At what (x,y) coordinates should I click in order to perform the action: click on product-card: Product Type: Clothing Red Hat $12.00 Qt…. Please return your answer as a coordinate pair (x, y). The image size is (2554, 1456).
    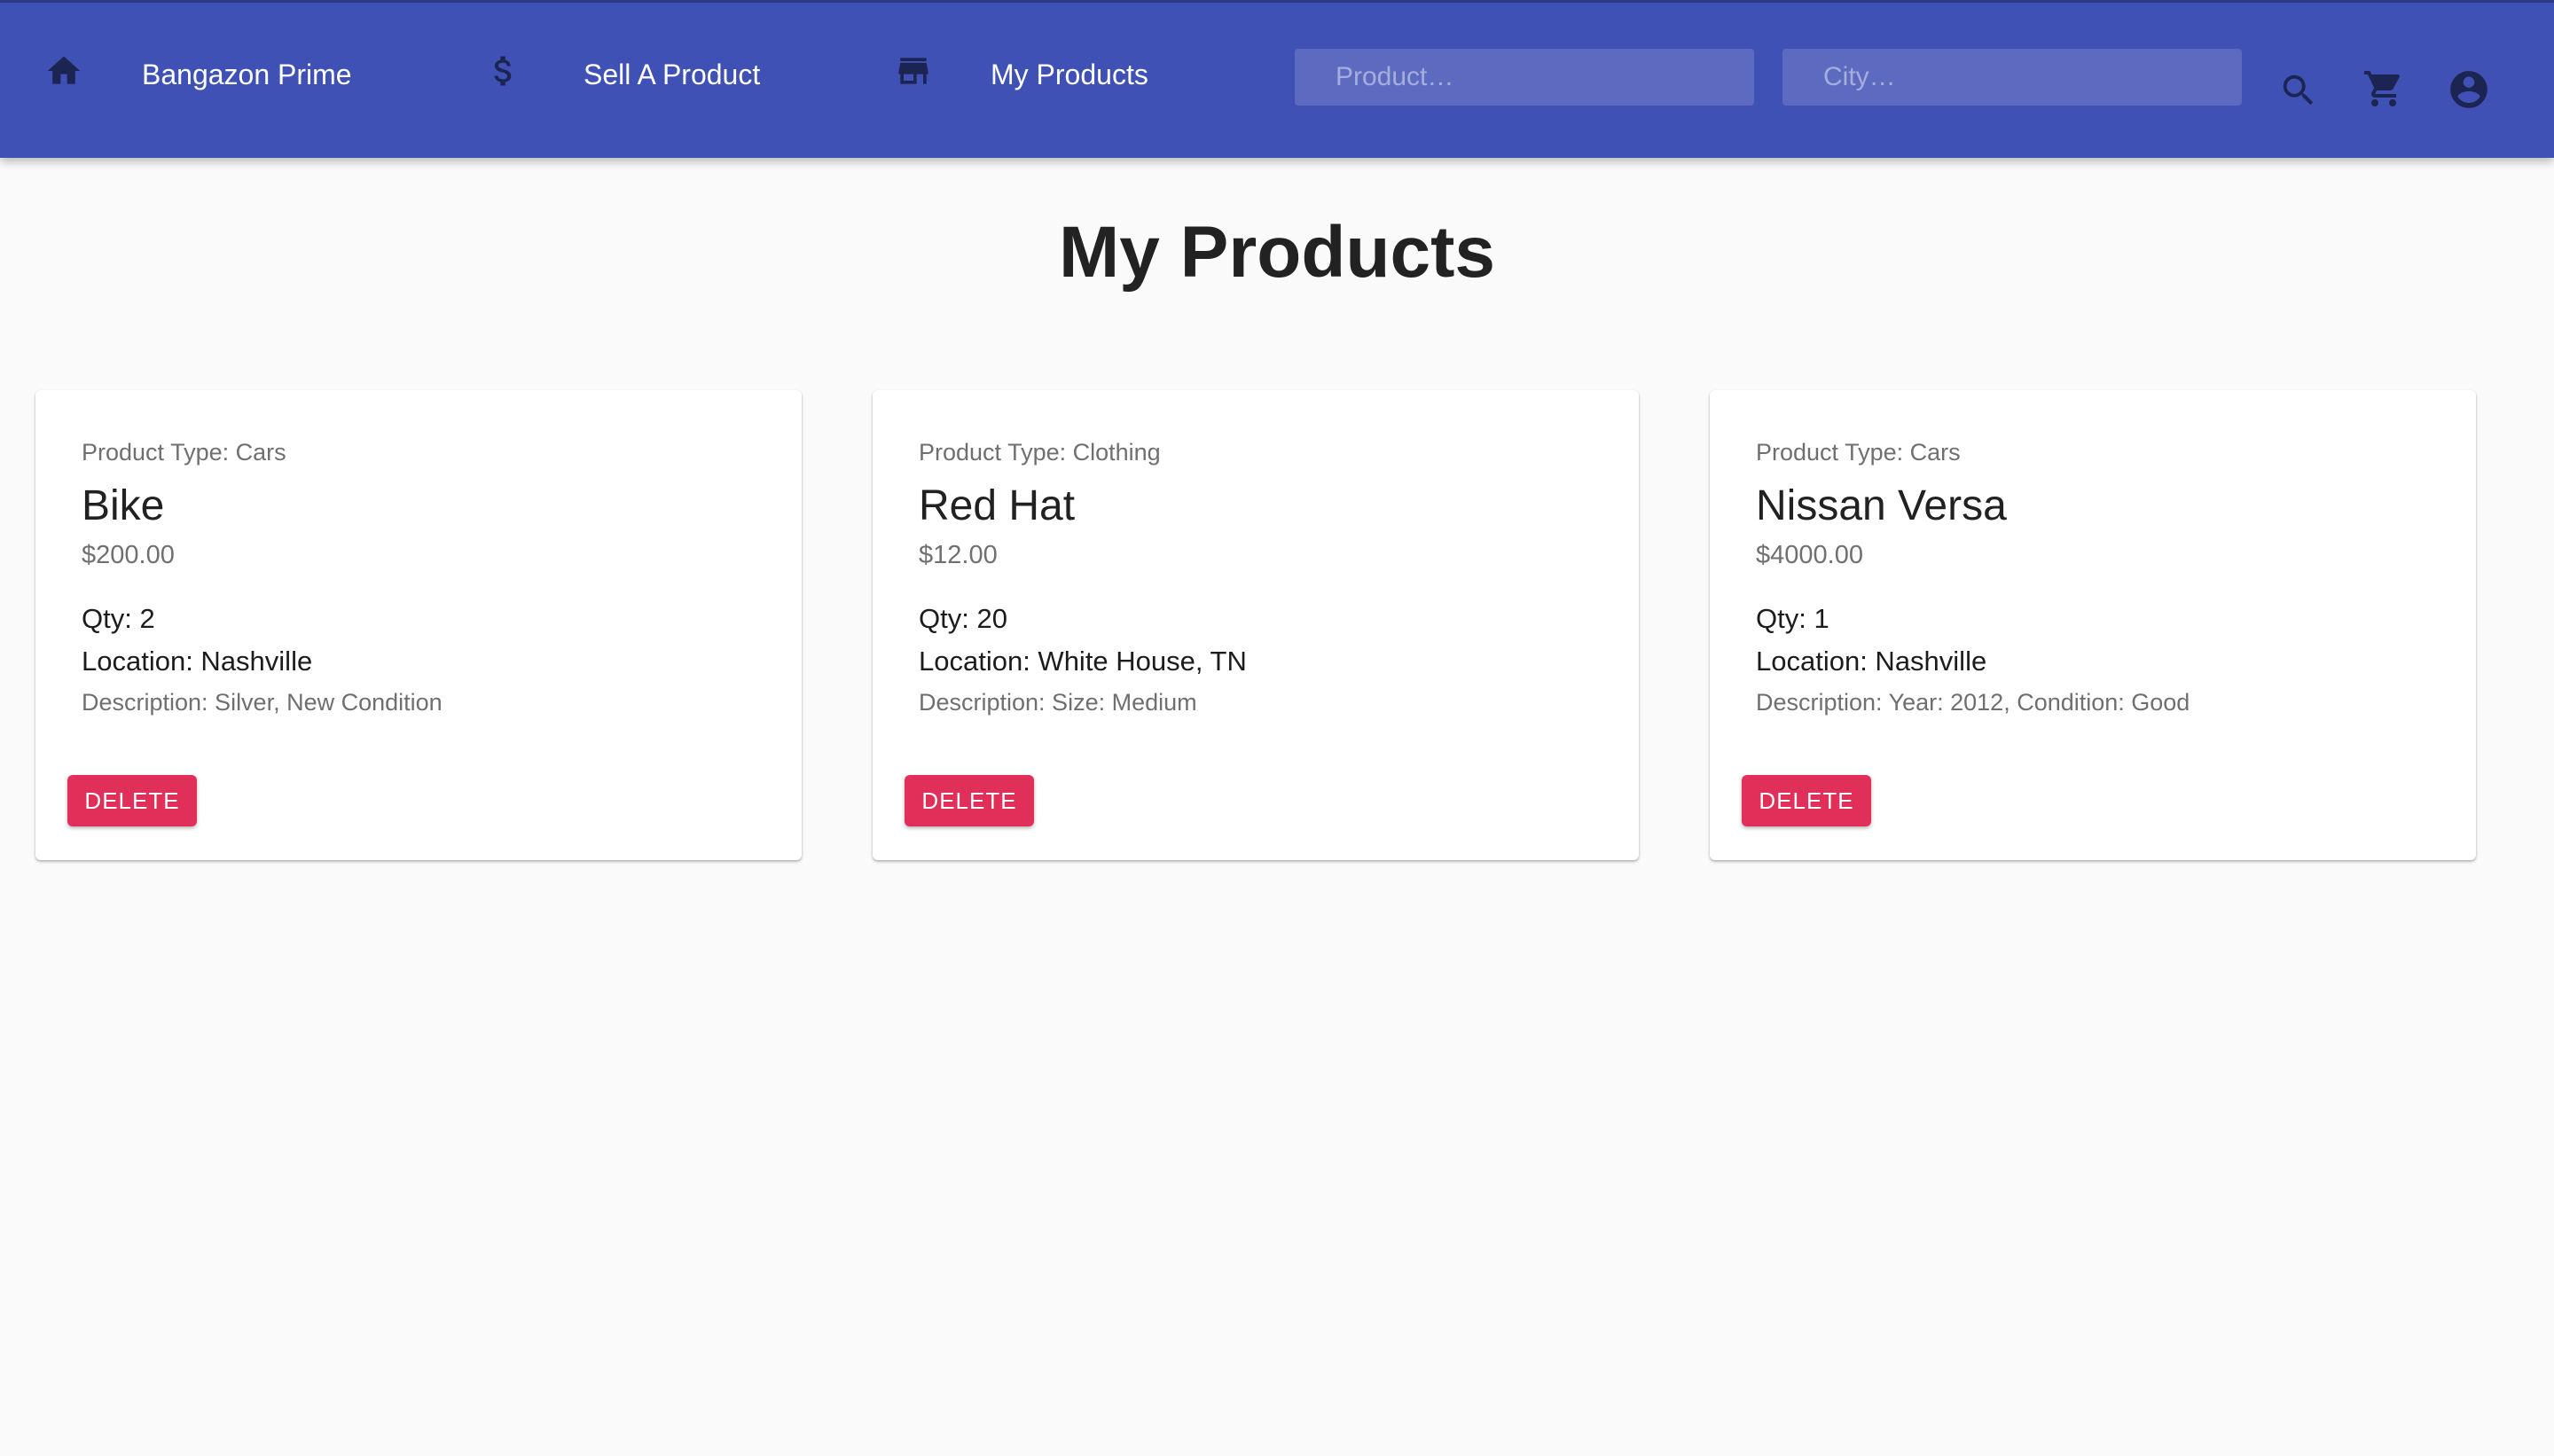
    Looking at the image, I should click on (1256, 625).